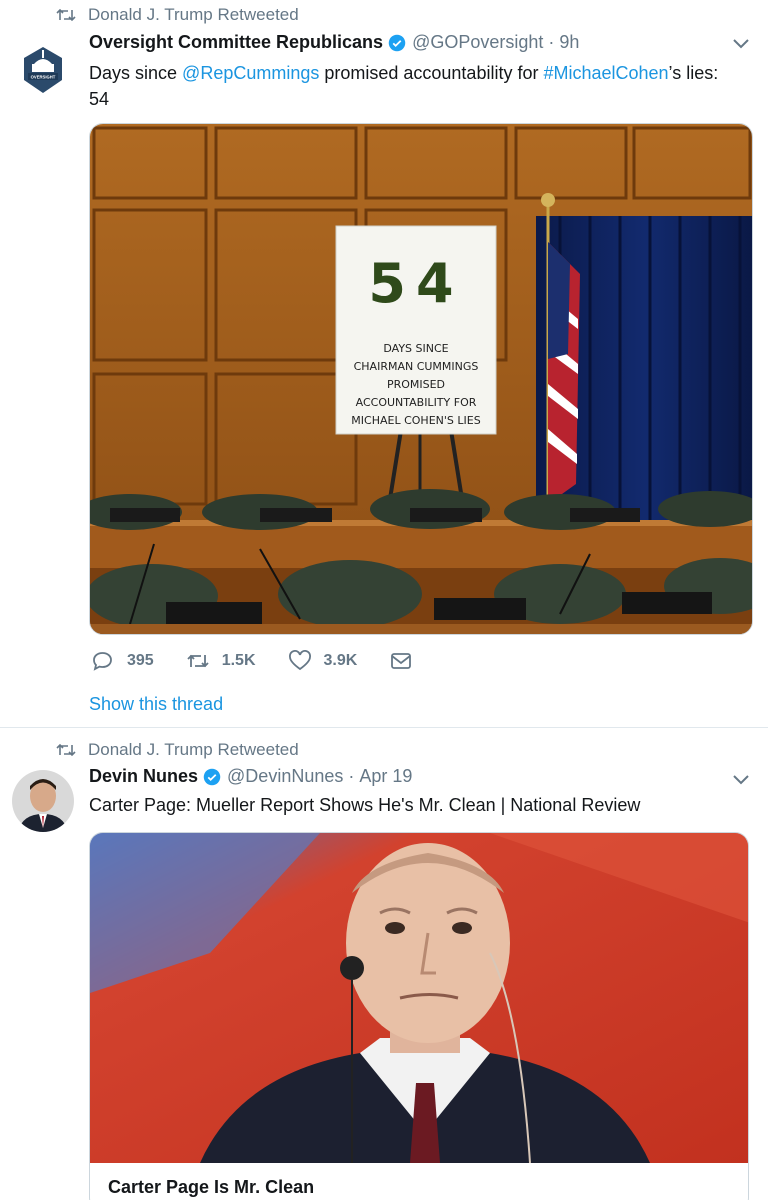 The width and height of the screenshot is (768, 1200). I want to click on avatar, so click(43, 801).